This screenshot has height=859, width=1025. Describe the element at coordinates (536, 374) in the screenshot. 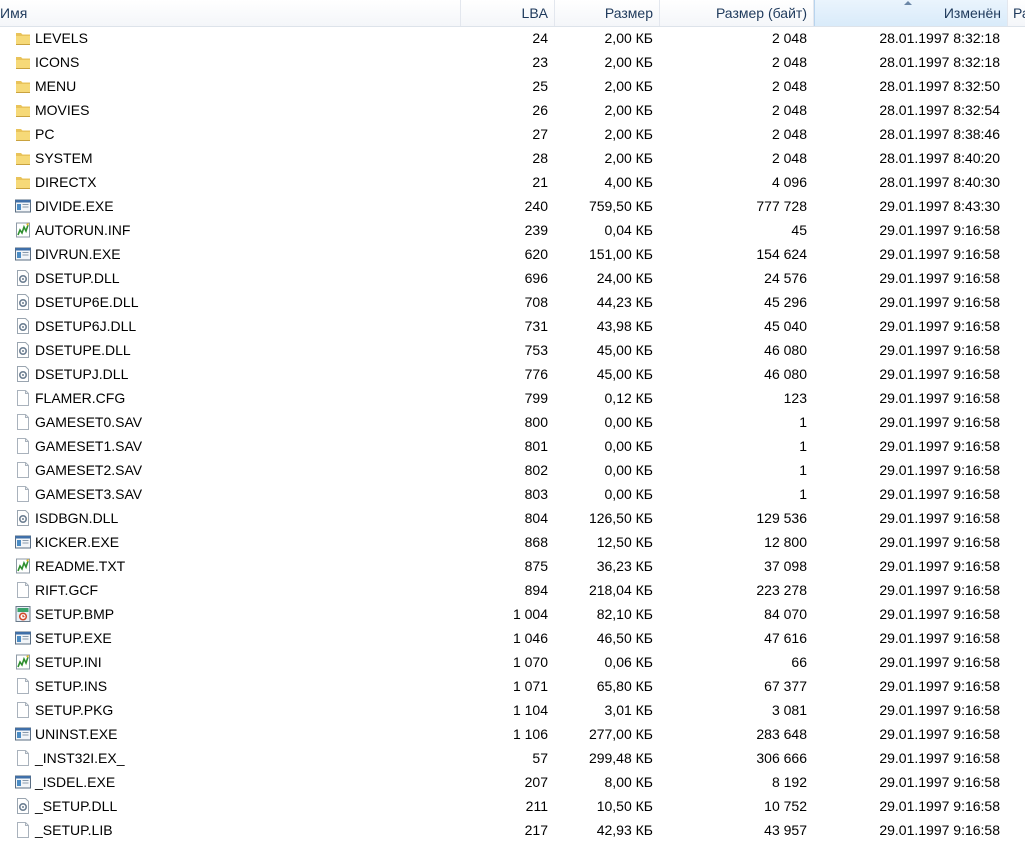

I see `file-lba: 776` at that location.